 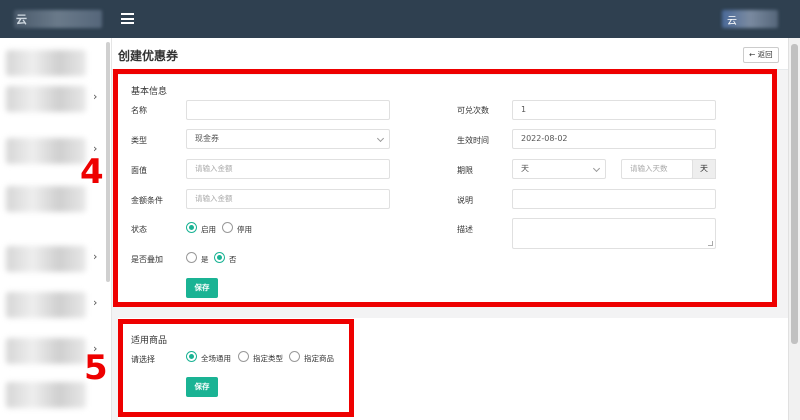 I want to click on top-navbar: 云 云, so click(x=400, y=19).